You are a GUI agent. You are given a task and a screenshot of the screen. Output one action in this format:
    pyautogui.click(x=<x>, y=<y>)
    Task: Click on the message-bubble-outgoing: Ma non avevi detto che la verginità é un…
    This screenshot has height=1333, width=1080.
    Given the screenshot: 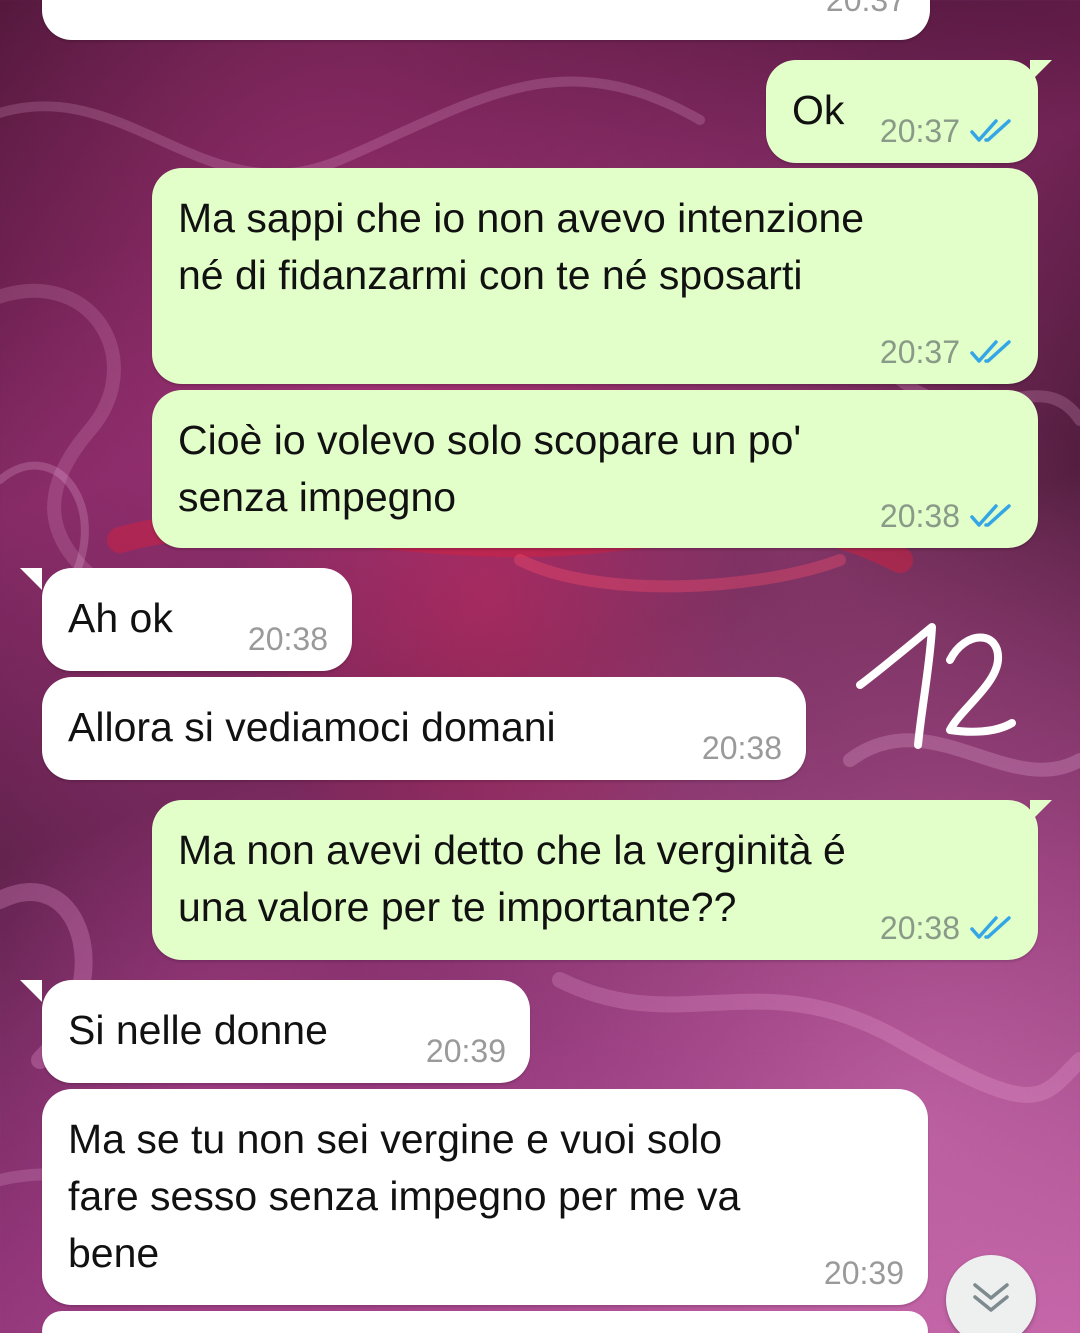 What is the action you would take?
    pyautogui.click(x=595, y=880)
    